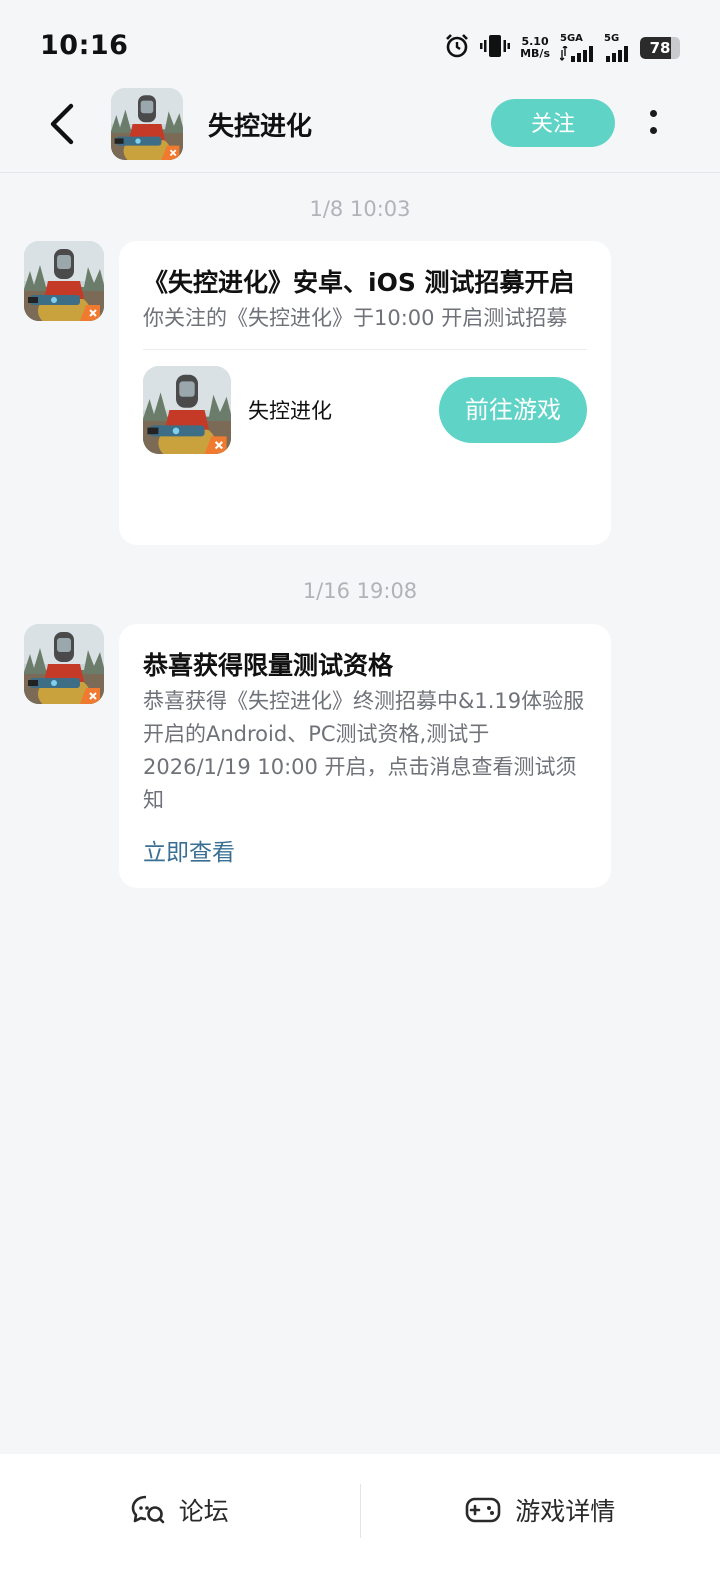 This screenshot has height=1584, width=720. Describe the element at coordinates (513, 410) in the screenshot. I see `go-to-game-button: 前往游戏` at that location.